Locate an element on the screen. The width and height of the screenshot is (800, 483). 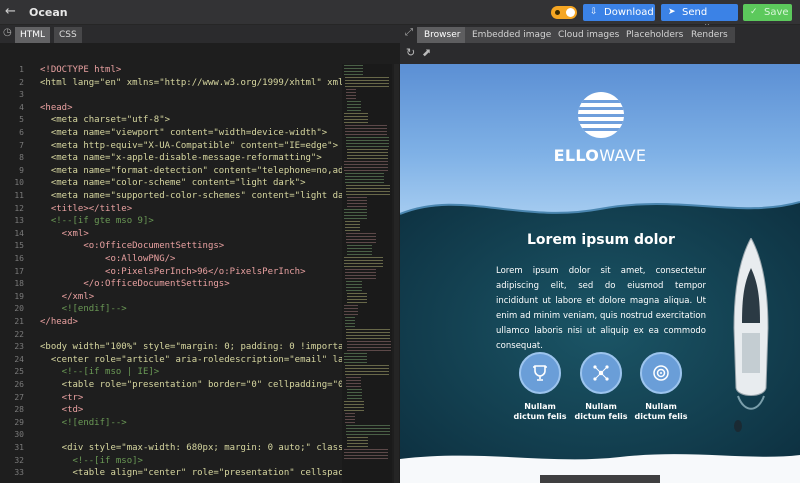
download-button: ⇩ Download is located at coordinates (619, 12).